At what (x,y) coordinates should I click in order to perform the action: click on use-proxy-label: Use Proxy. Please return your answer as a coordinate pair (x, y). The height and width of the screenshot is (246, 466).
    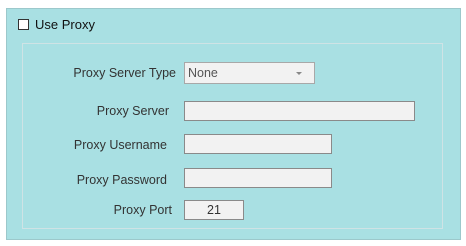
    Looking at the image, I should click on (65, 24).